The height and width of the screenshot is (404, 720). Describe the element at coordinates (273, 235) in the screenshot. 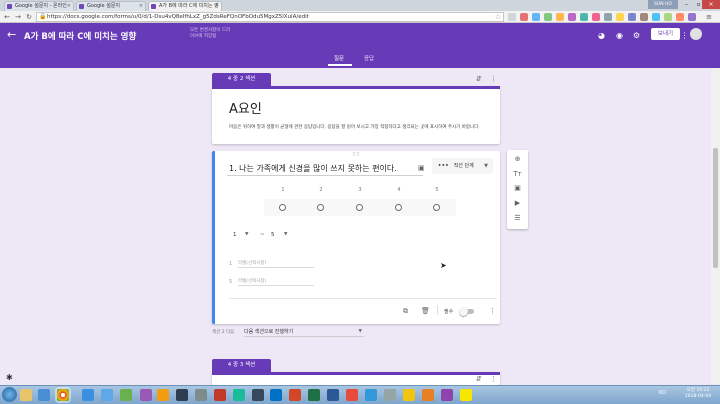

I see `range-max-select: 5` at that location.